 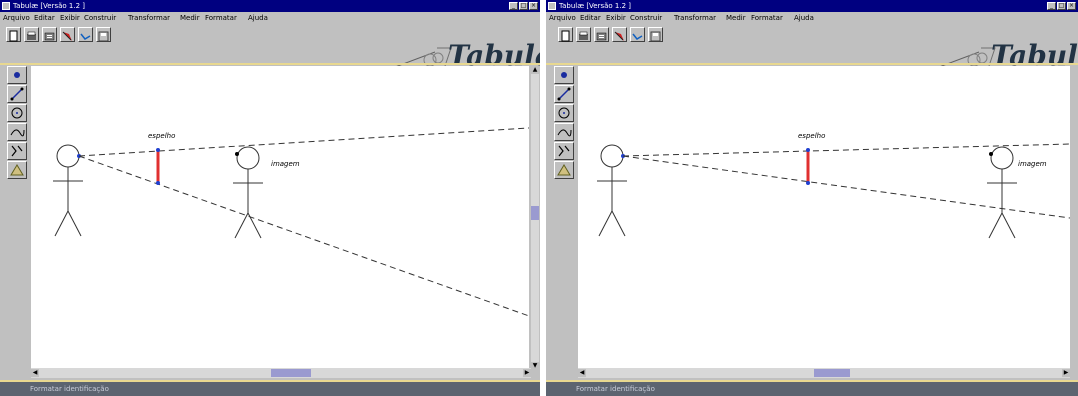 I want to click on toolbar: Tabulæ, so click(x=270, y=48).